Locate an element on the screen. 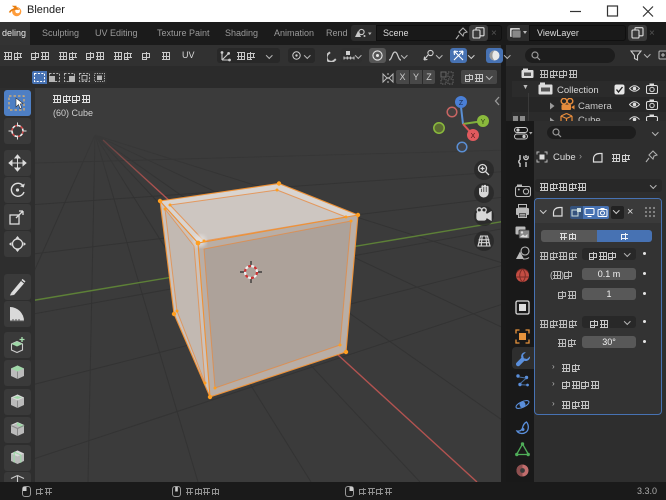 Image resolution: width=666 pixels, height=500 pixels. svg-text: Z is located at coordinates (461, 103).